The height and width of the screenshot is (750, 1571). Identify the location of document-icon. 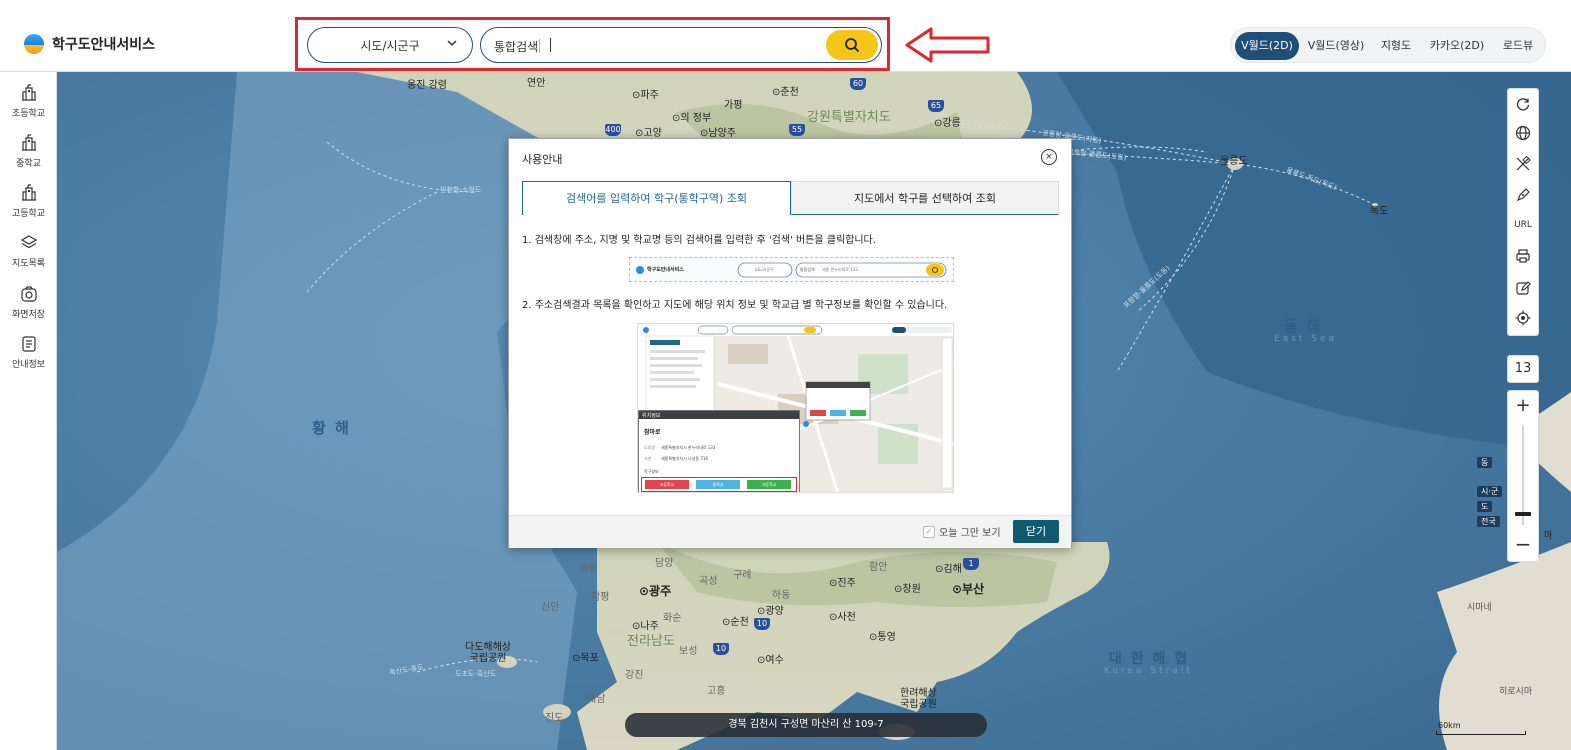
(29, 344).